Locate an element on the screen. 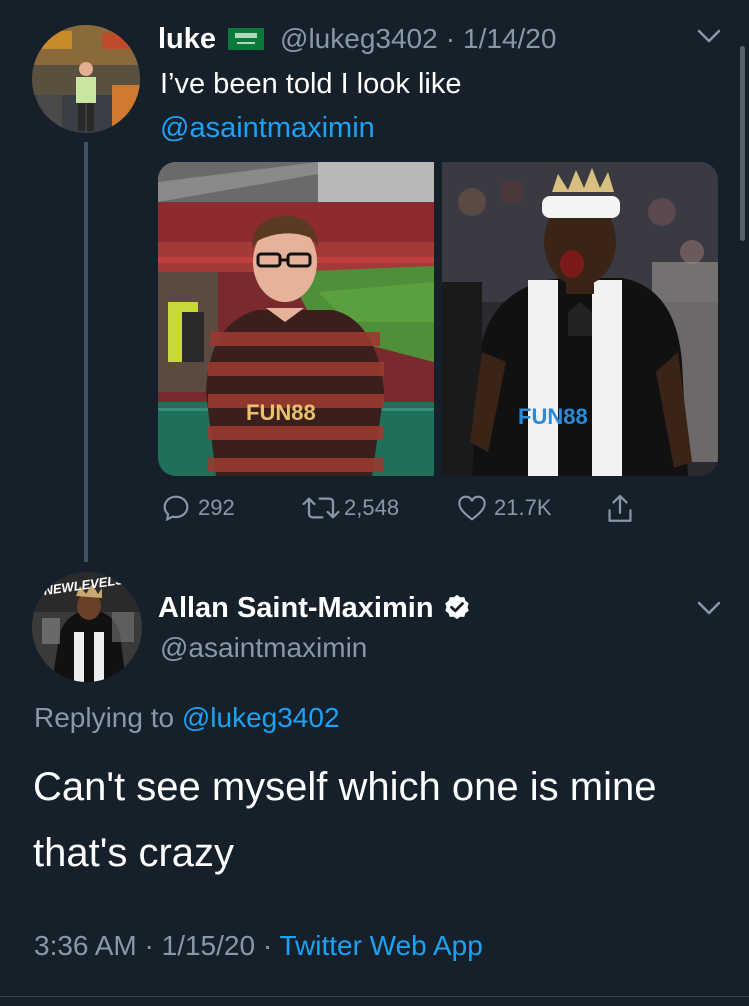  reply-icon is located at coordinates (176, 508).